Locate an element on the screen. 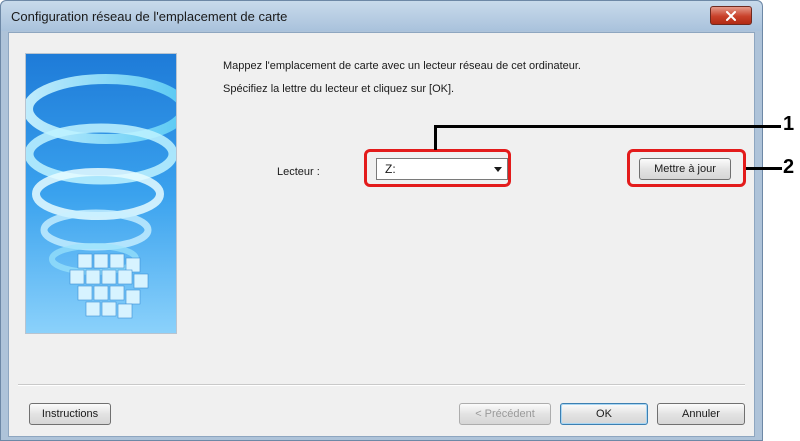 The image size is (800, 441). close-icon is located at coordinates (731, 15).